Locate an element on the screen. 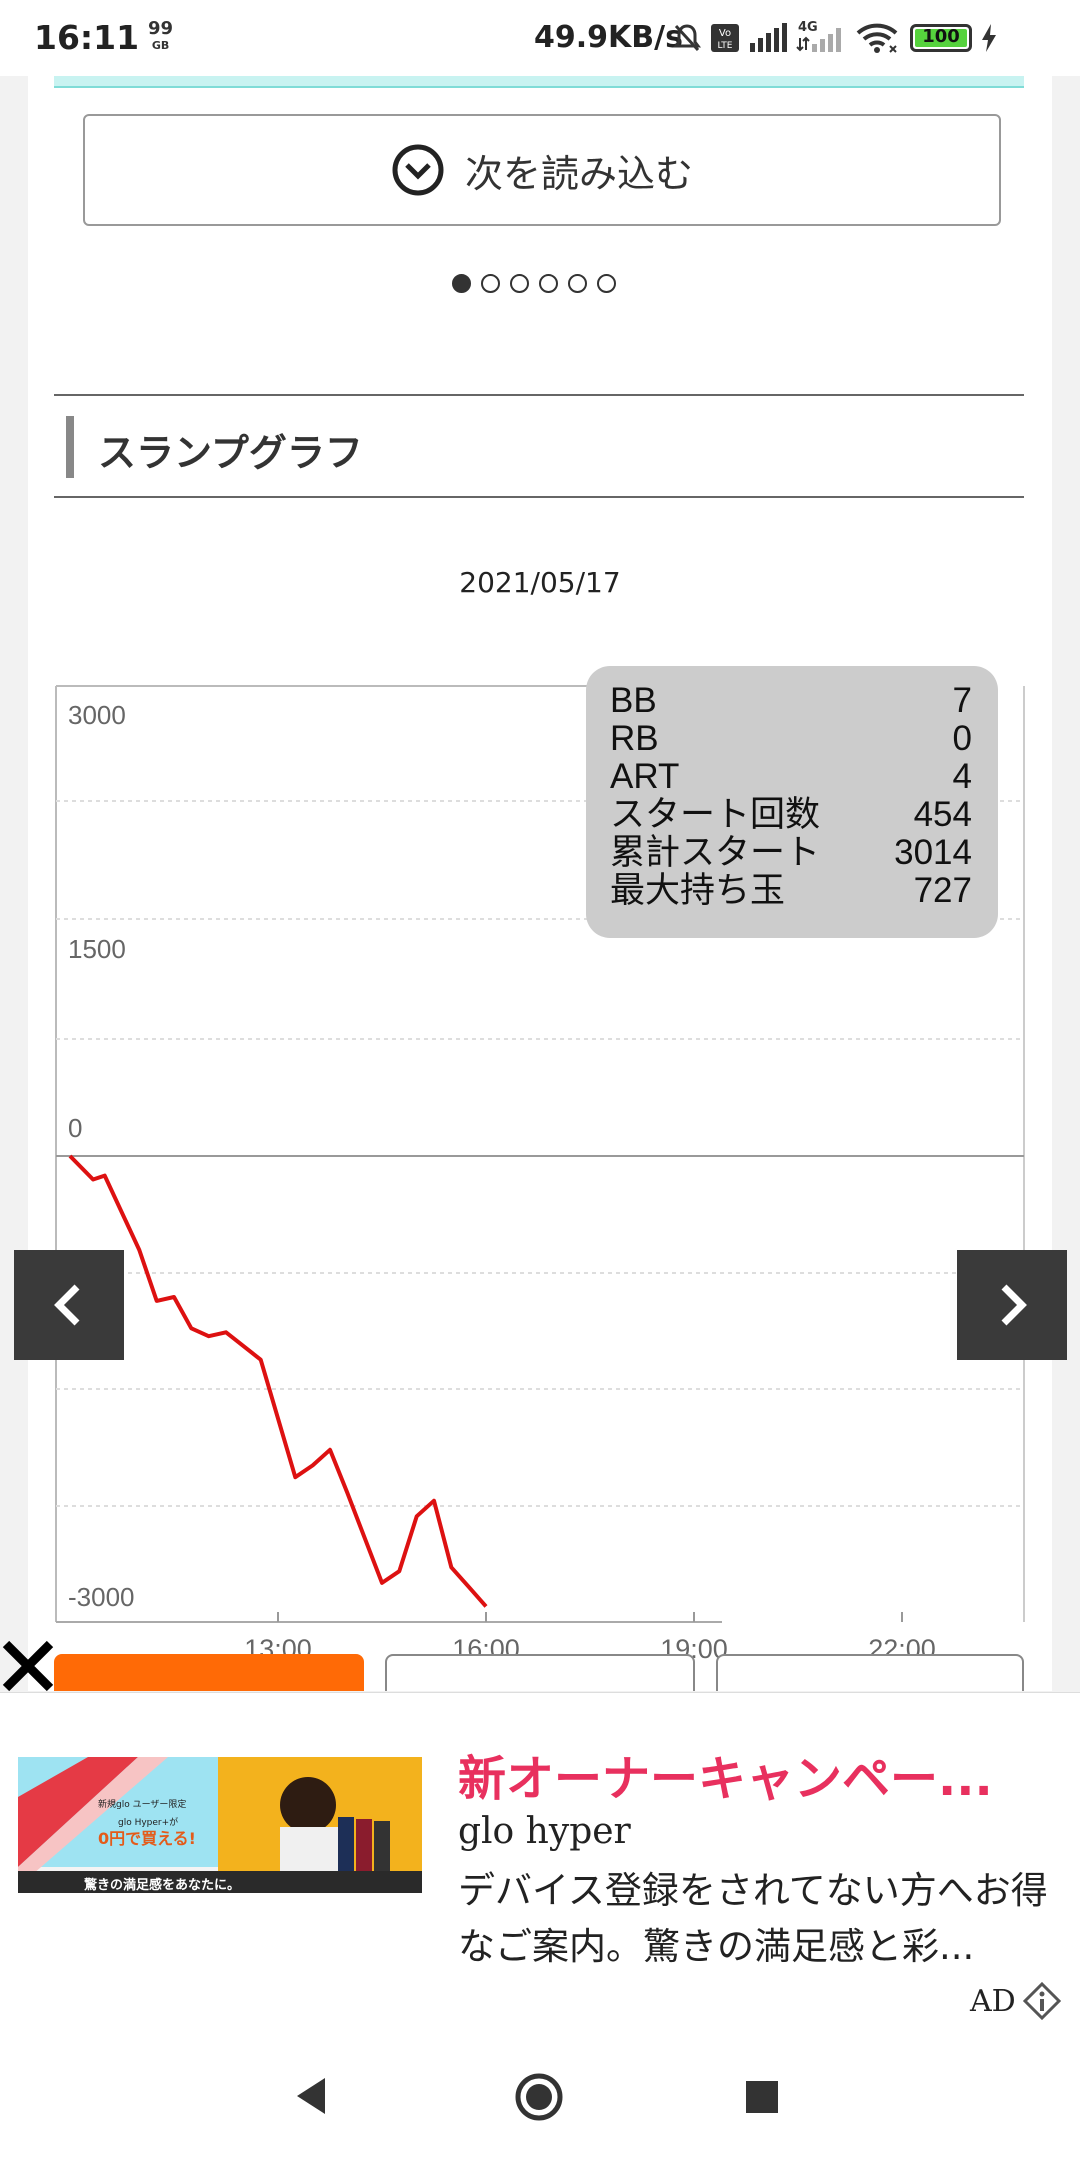  status-time: 16:11 is located at coordinates (87, 37).